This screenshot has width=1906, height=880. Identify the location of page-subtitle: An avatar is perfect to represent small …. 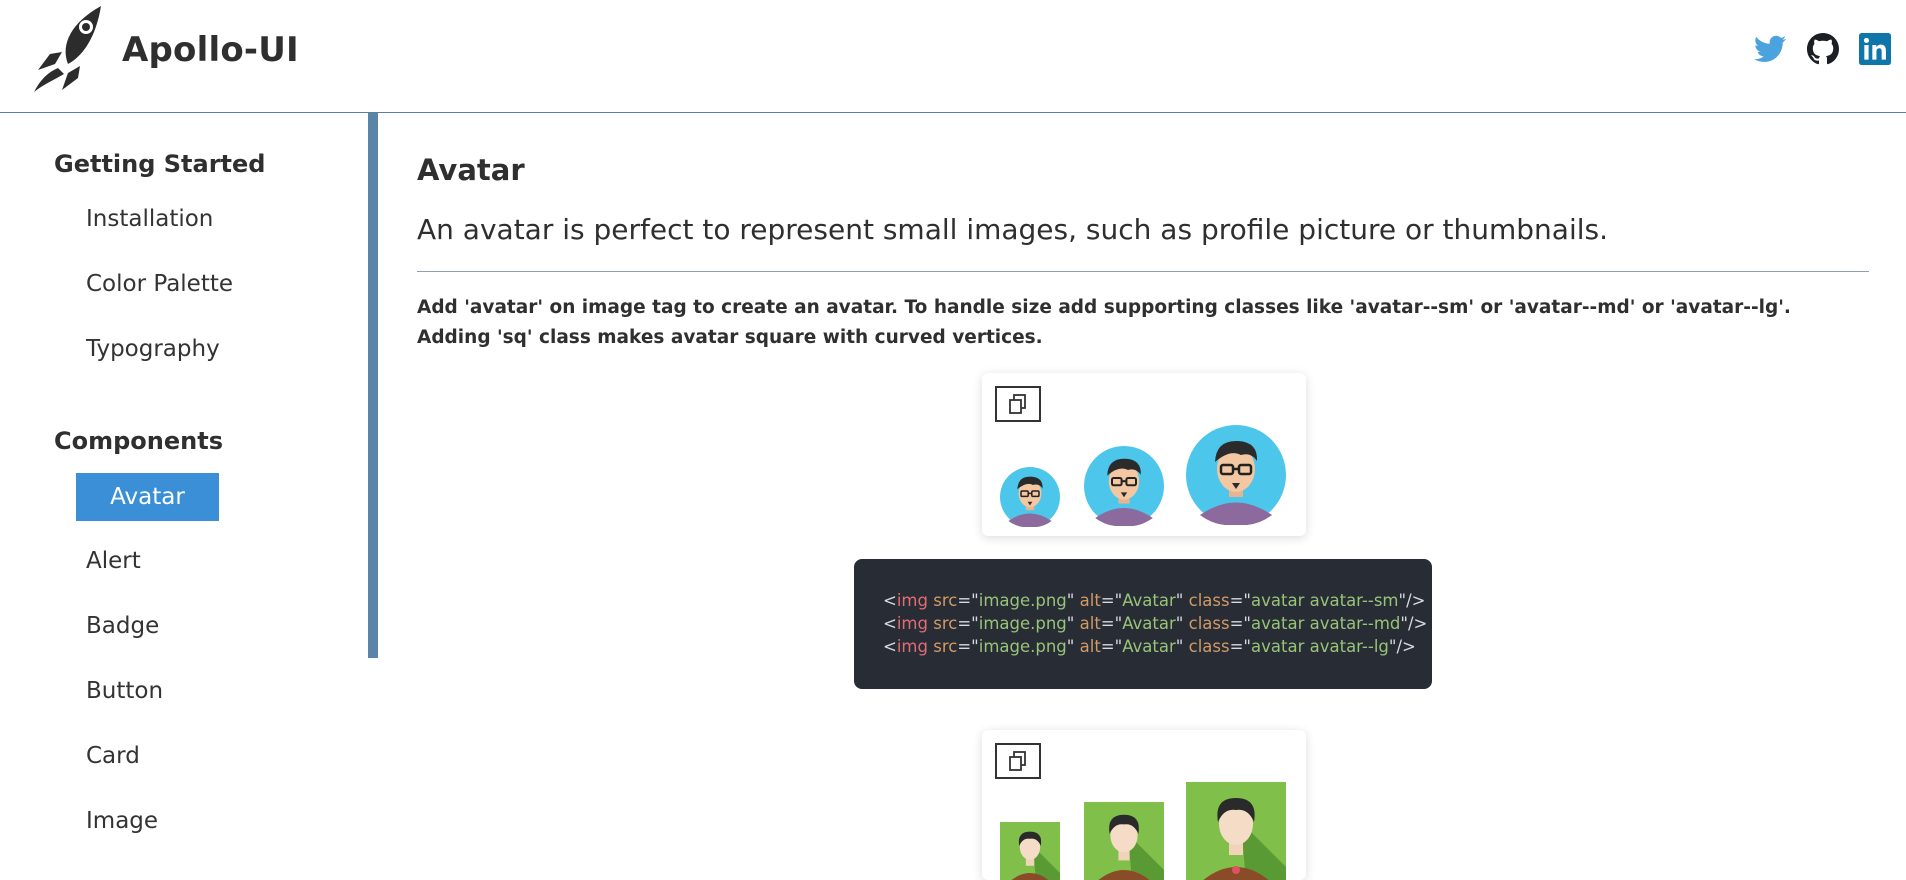
(1012, 229).